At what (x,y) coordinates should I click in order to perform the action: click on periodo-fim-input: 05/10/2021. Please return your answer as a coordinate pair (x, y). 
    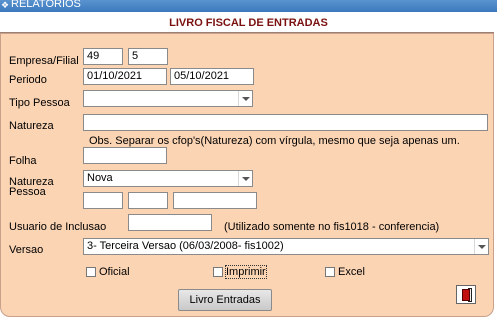
    Looking at the image, I should click on (212, 76).